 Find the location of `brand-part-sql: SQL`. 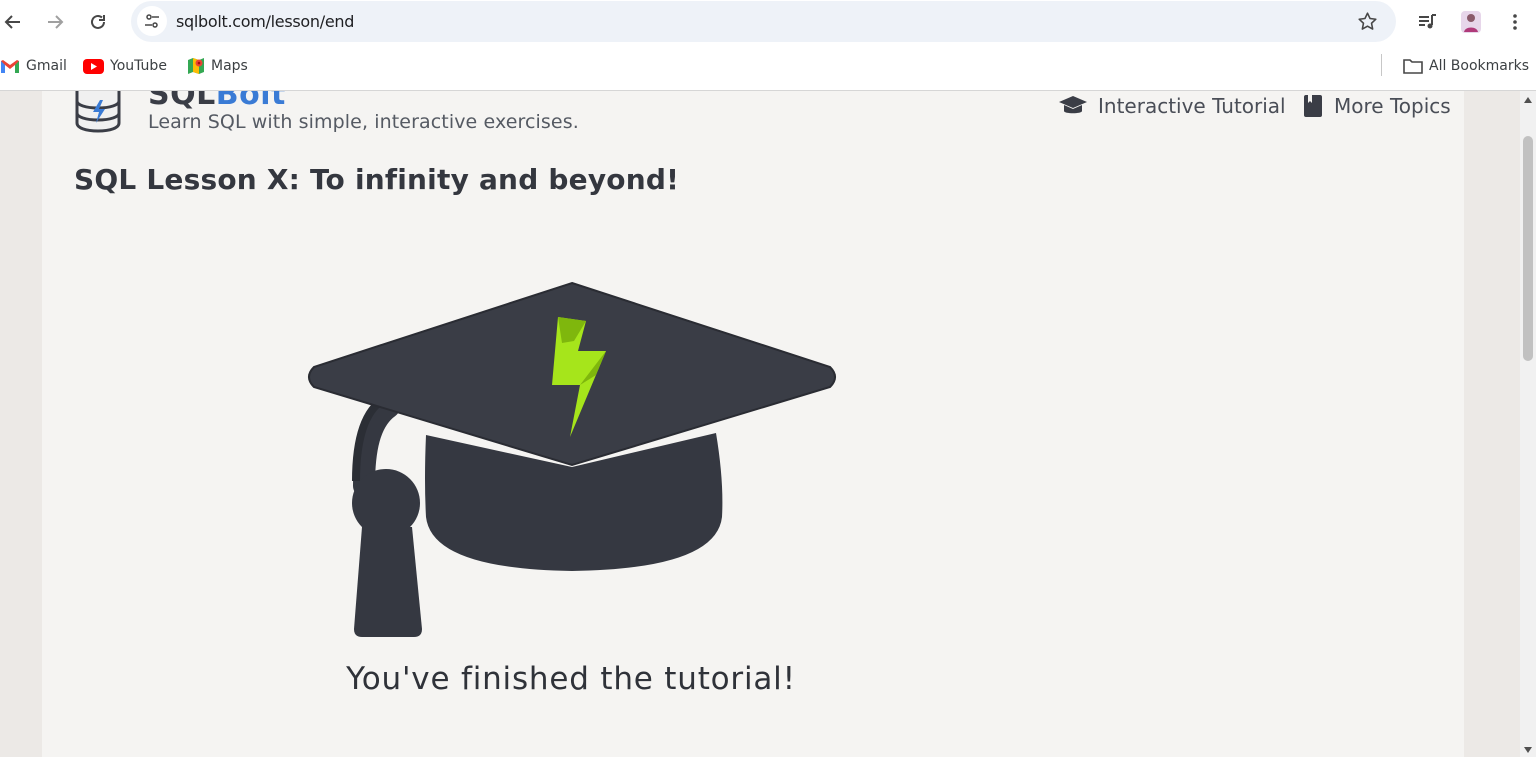

brand-part-sql: SQL is located at coordinates (182, 101).